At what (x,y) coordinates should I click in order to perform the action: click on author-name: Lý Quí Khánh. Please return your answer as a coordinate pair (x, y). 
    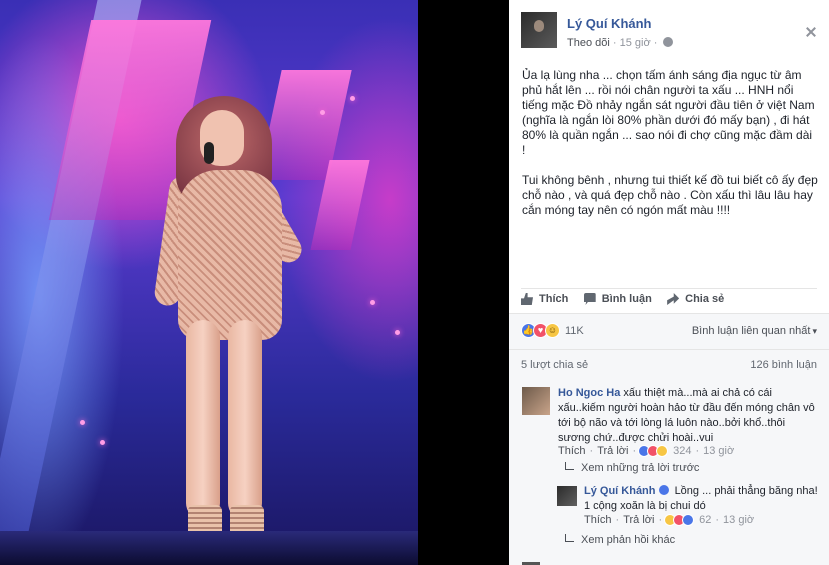
    Looking at the image, I should click on (609, 23).